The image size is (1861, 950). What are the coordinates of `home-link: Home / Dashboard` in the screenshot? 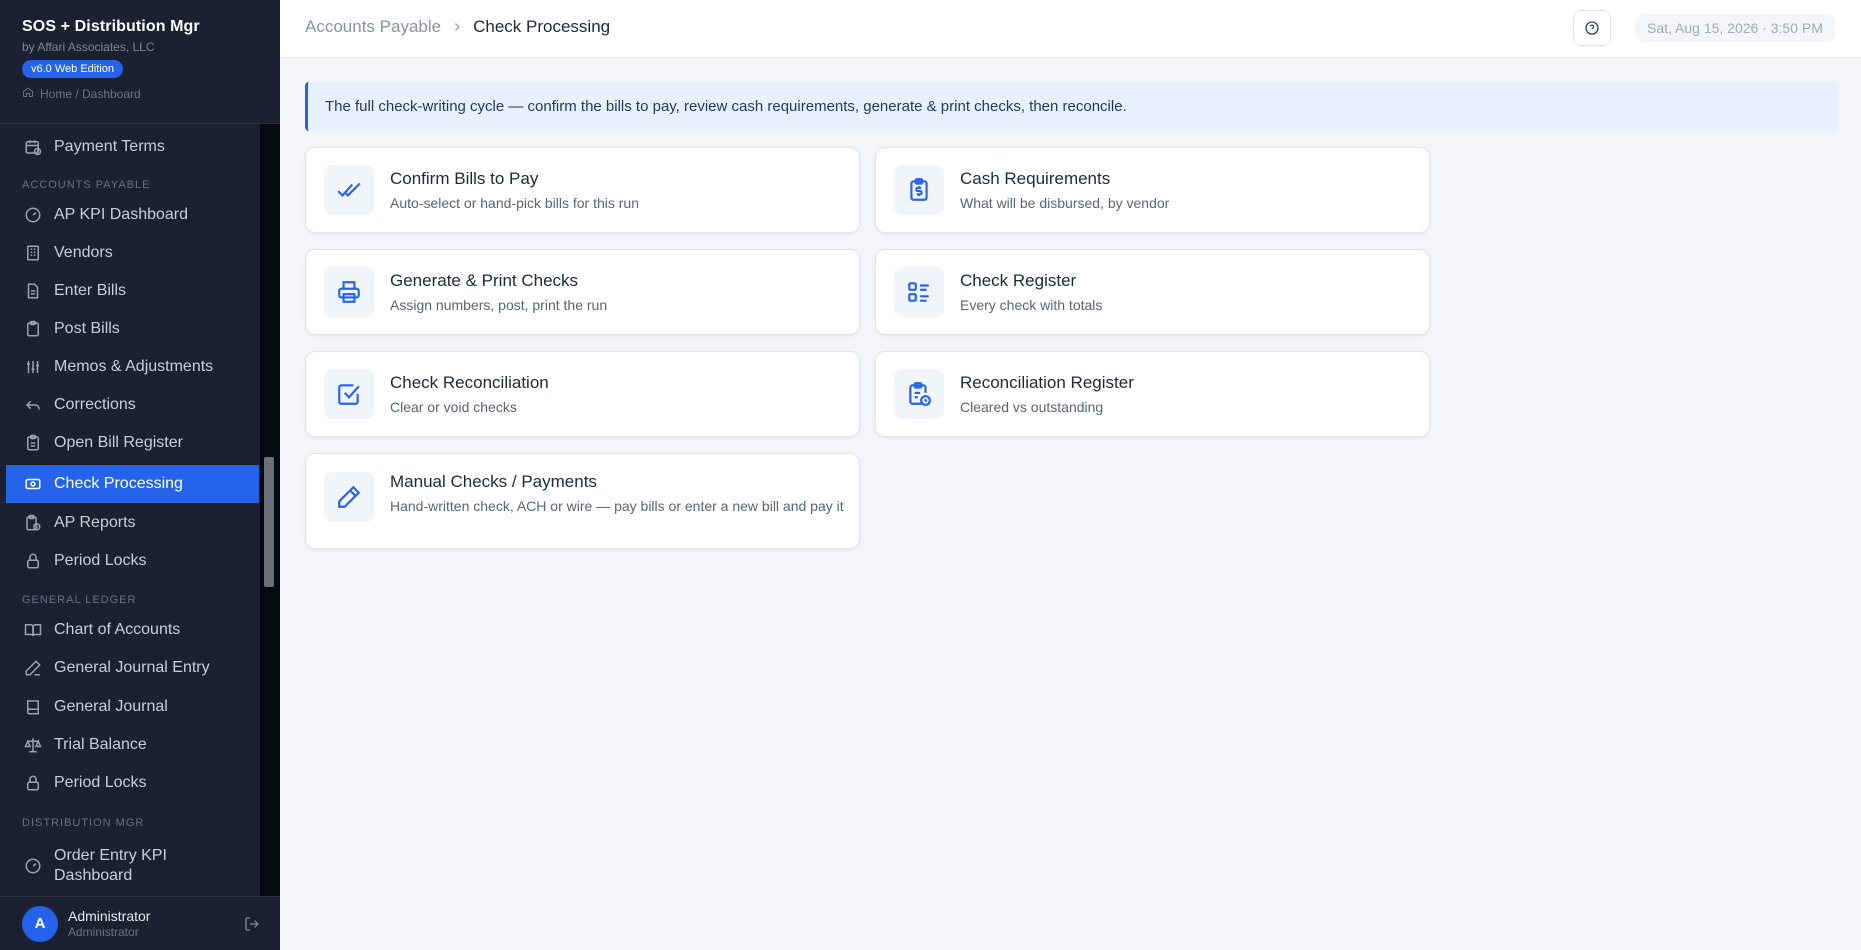 It's located at (140, 93).